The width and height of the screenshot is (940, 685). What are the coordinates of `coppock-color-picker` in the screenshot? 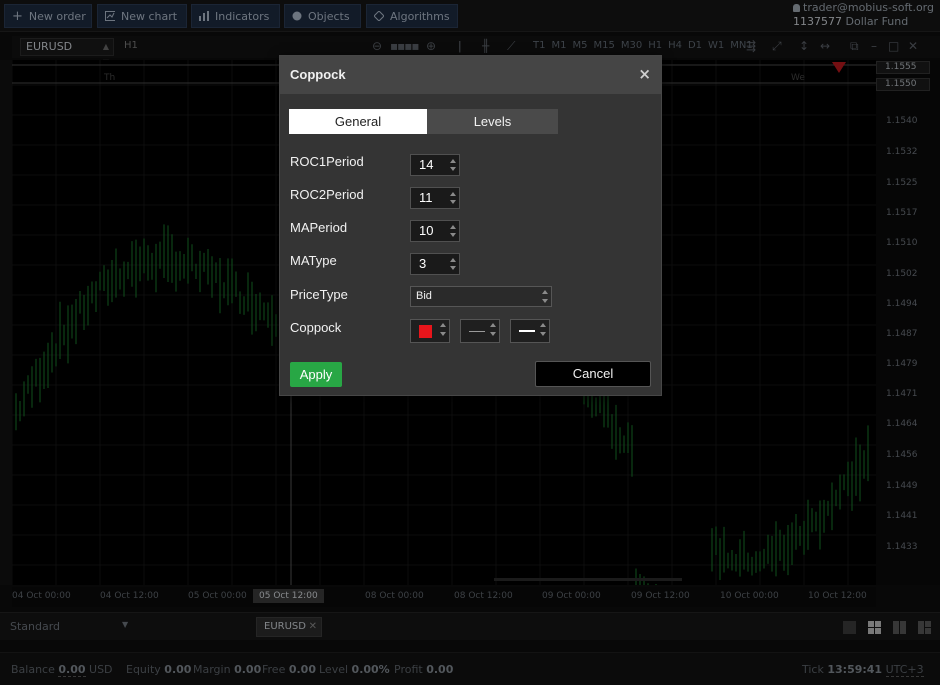 It's located at (430, 331).